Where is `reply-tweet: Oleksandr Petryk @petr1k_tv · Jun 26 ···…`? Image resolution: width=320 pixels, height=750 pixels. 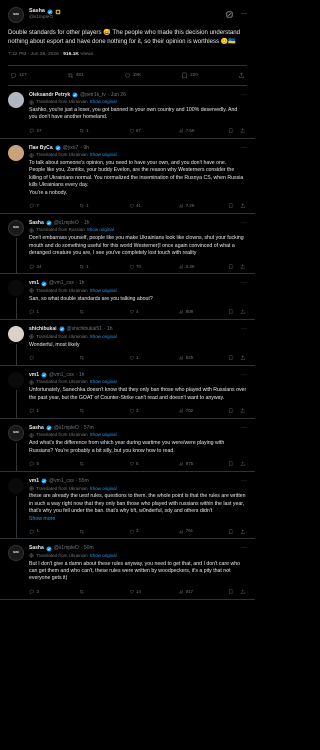
reply-tweet: Oleksandr Petryk @petr1k_tv · Jun 26 ···… is located at coordinates (127, 112).